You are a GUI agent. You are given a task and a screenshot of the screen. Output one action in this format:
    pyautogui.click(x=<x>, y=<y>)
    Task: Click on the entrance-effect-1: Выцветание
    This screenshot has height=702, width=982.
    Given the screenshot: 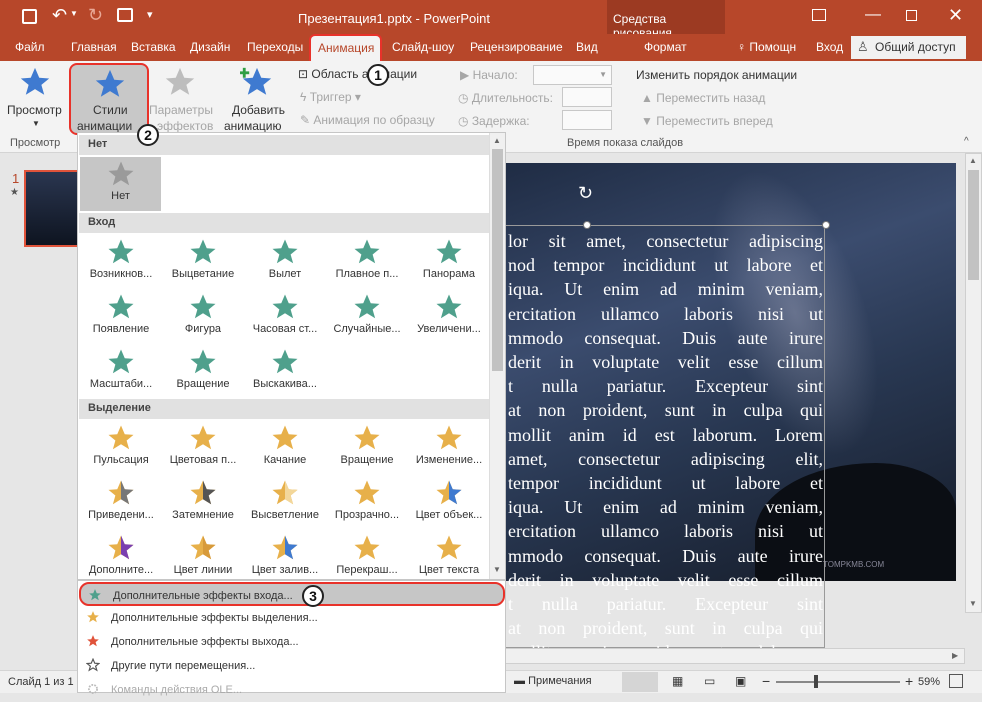 What is the action you would take?
    pyautogui.click(x=203, y=262)
    